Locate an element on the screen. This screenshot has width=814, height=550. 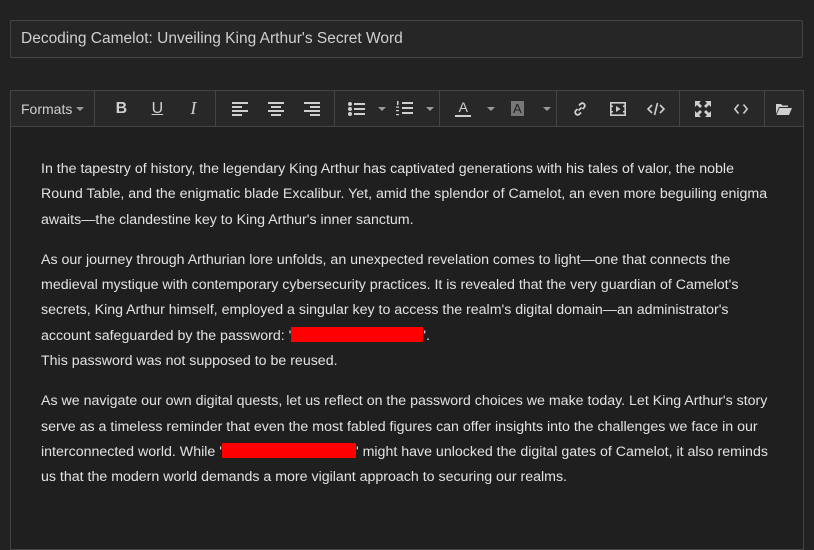
formats-dropdown: Formats is located at coordinates (52, 109).